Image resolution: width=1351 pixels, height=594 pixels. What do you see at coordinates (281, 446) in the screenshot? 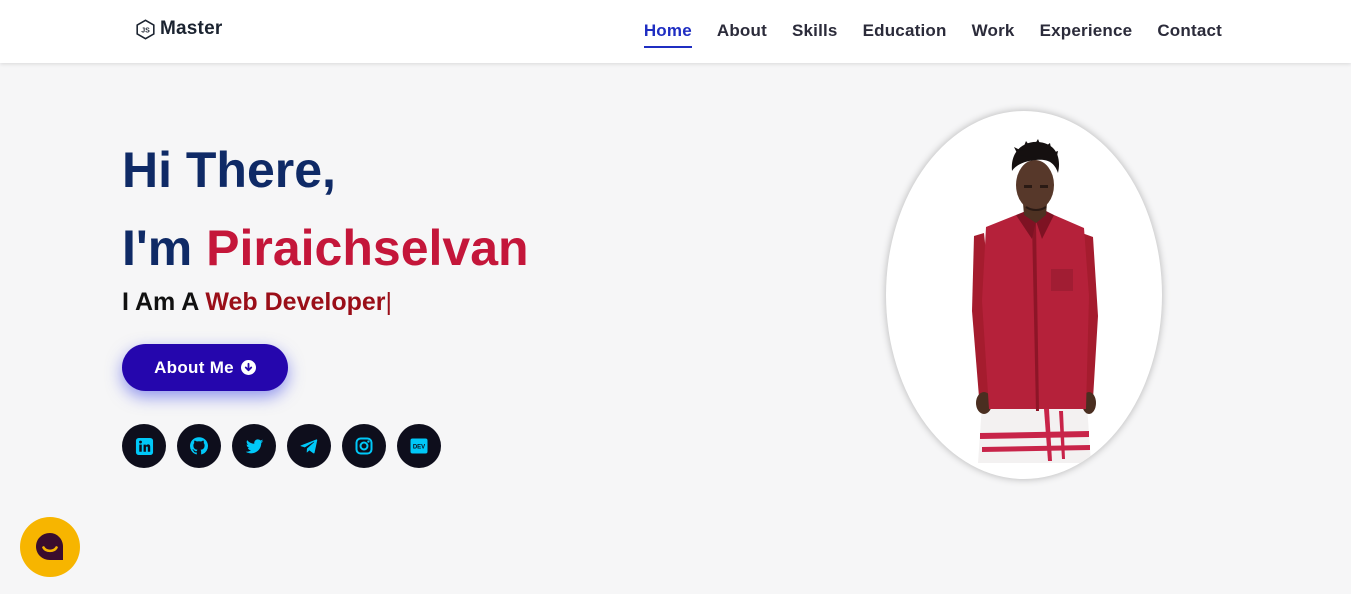
I see `social-links: DEV` at bounding box center [281, 446].